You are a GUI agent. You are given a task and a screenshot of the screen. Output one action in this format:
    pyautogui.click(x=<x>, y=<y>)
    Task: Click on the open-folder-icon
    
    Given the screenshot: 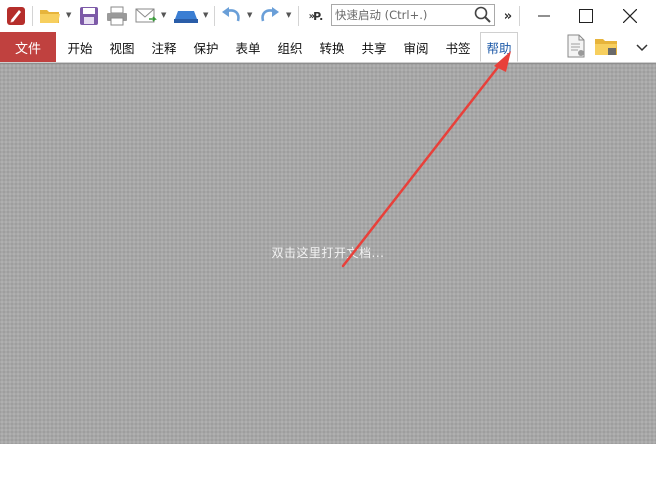 What is the action you would take?
    pyautogui.click(x=50, y=16)
    